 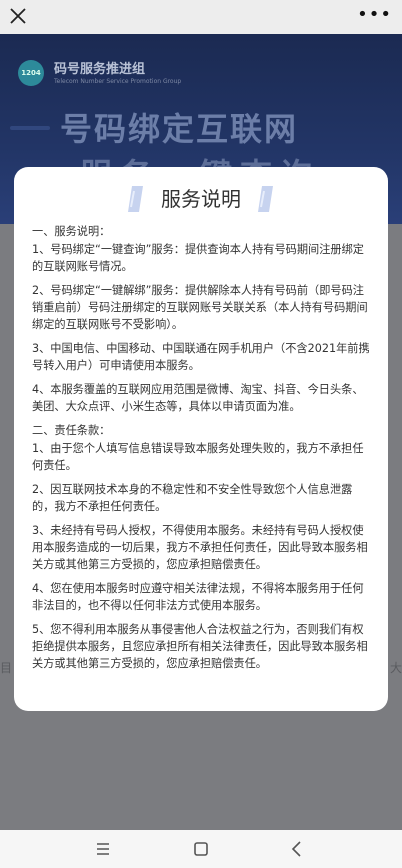 What do you see at coordinates (179, 129) in the screenshot?
I see `banner-headline-1: 号码绑定互联网` at bounding box center [179, 129].